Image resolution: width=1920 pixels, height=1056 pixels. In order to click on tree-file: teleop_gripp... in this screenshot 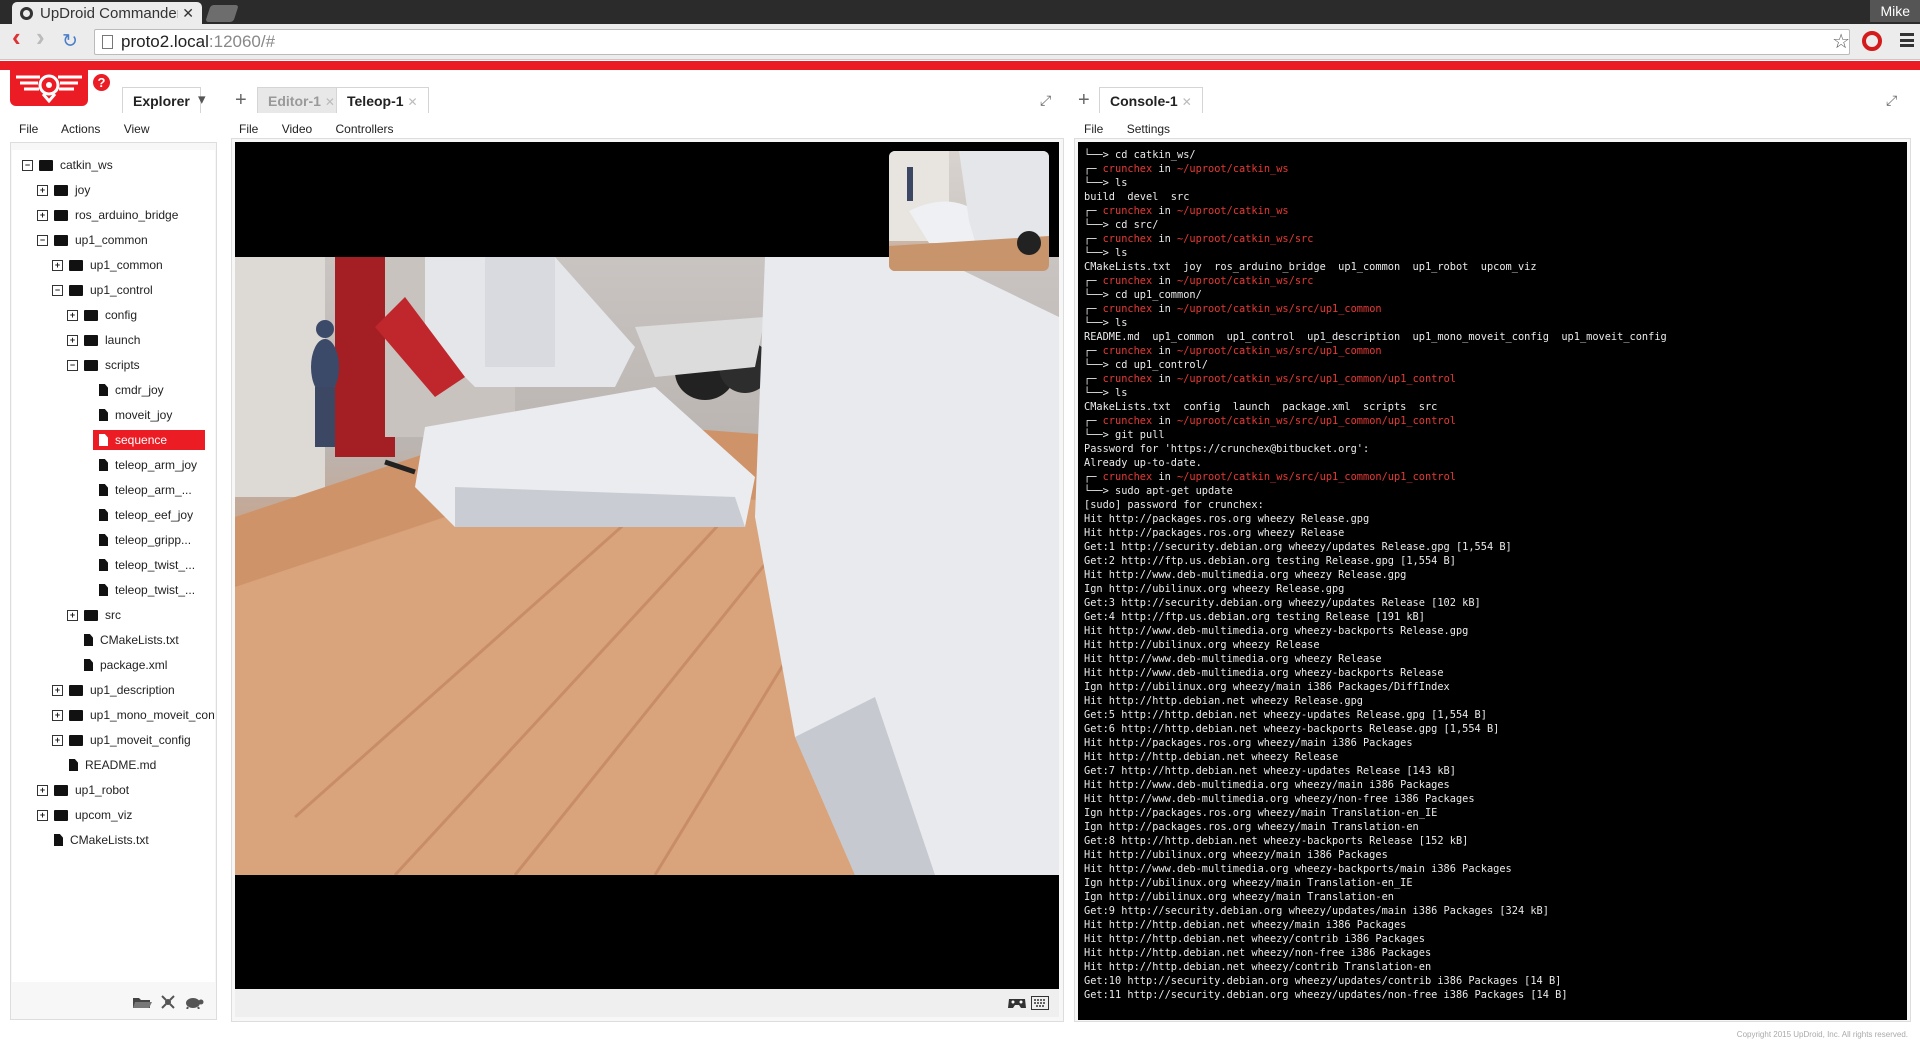, I will do `click(145, 540)`.